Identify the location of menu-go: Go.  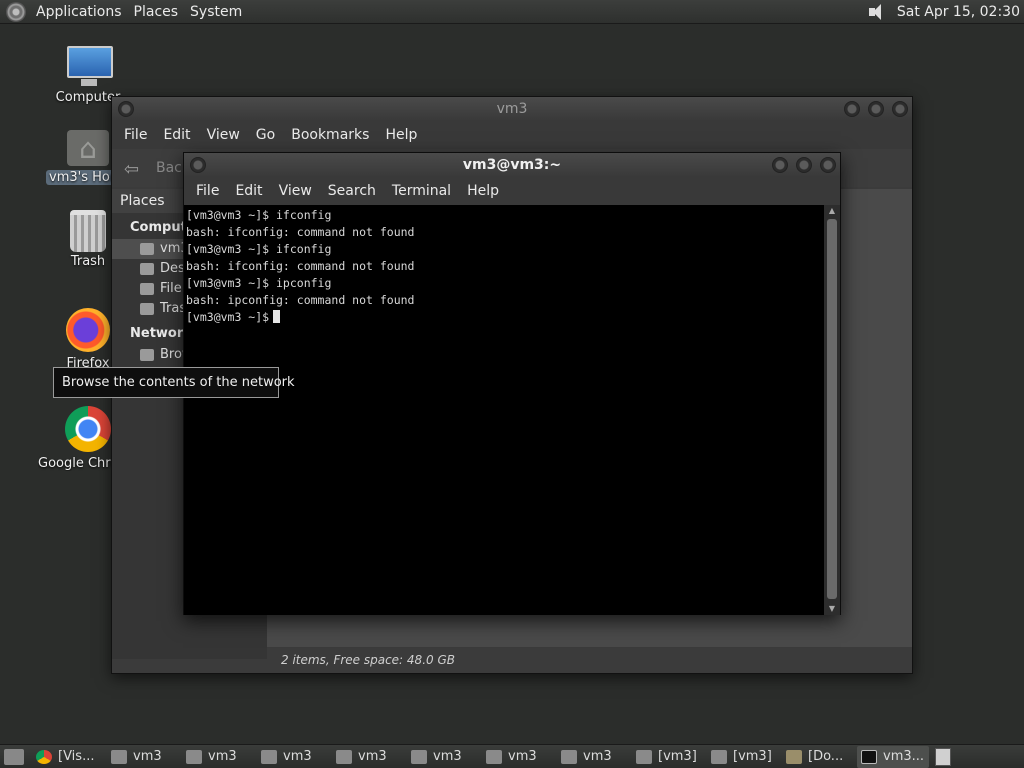
(265, 135).